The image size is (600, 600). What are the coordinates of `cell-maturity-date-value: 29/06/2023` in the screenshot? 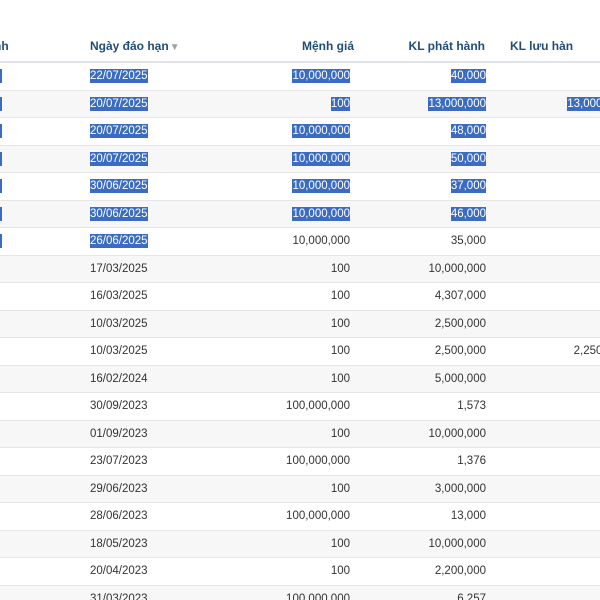 It's located at (119, 488).